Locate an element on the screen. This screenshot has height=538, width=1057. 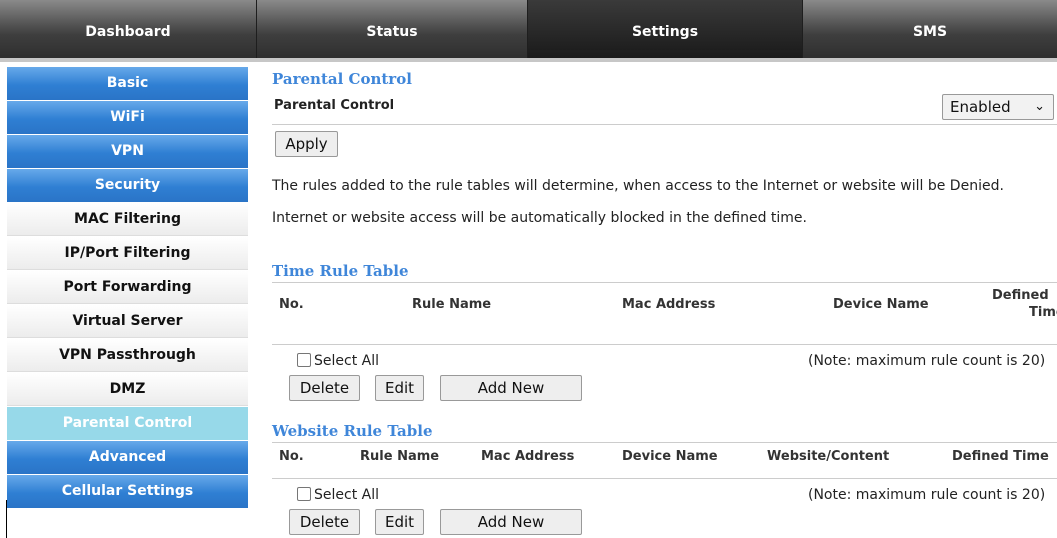
column-header: Time is located at coordinates (1043, 312).